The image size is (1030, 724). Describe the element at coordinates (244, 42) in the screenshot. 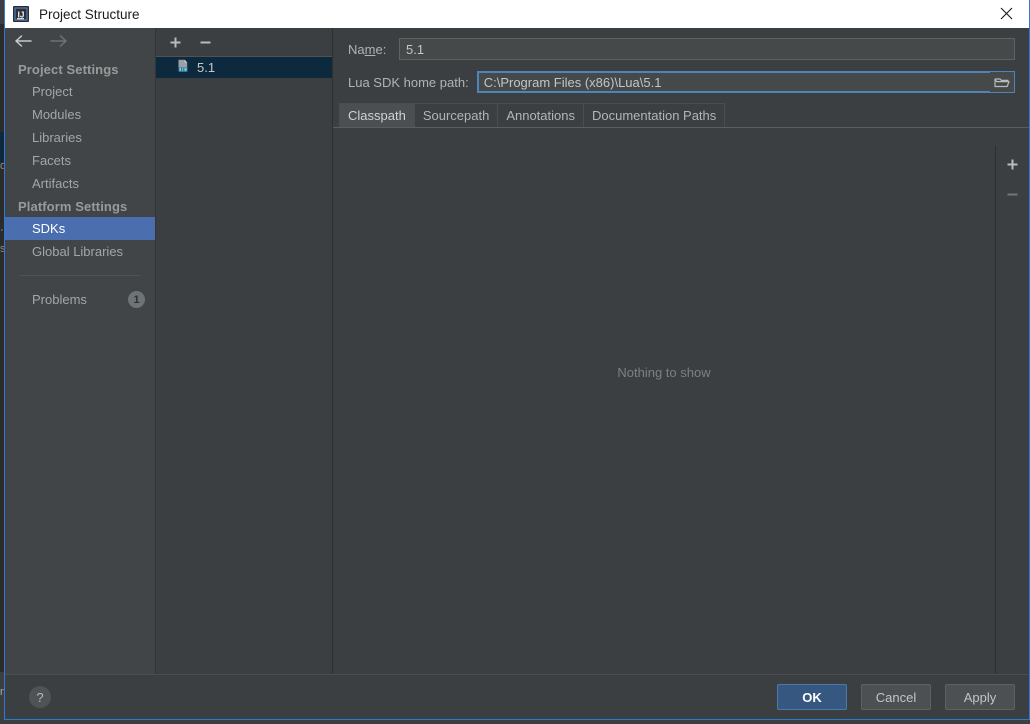

I see `sdk-list-toolbar` at that location.